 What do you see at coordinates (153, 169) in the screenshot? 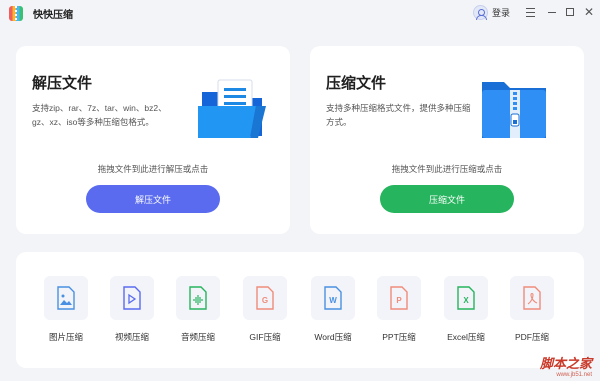
I see `extract-drop-hint: 拖拽文件到此进行解压或点击` at bounding box center [153, 169].